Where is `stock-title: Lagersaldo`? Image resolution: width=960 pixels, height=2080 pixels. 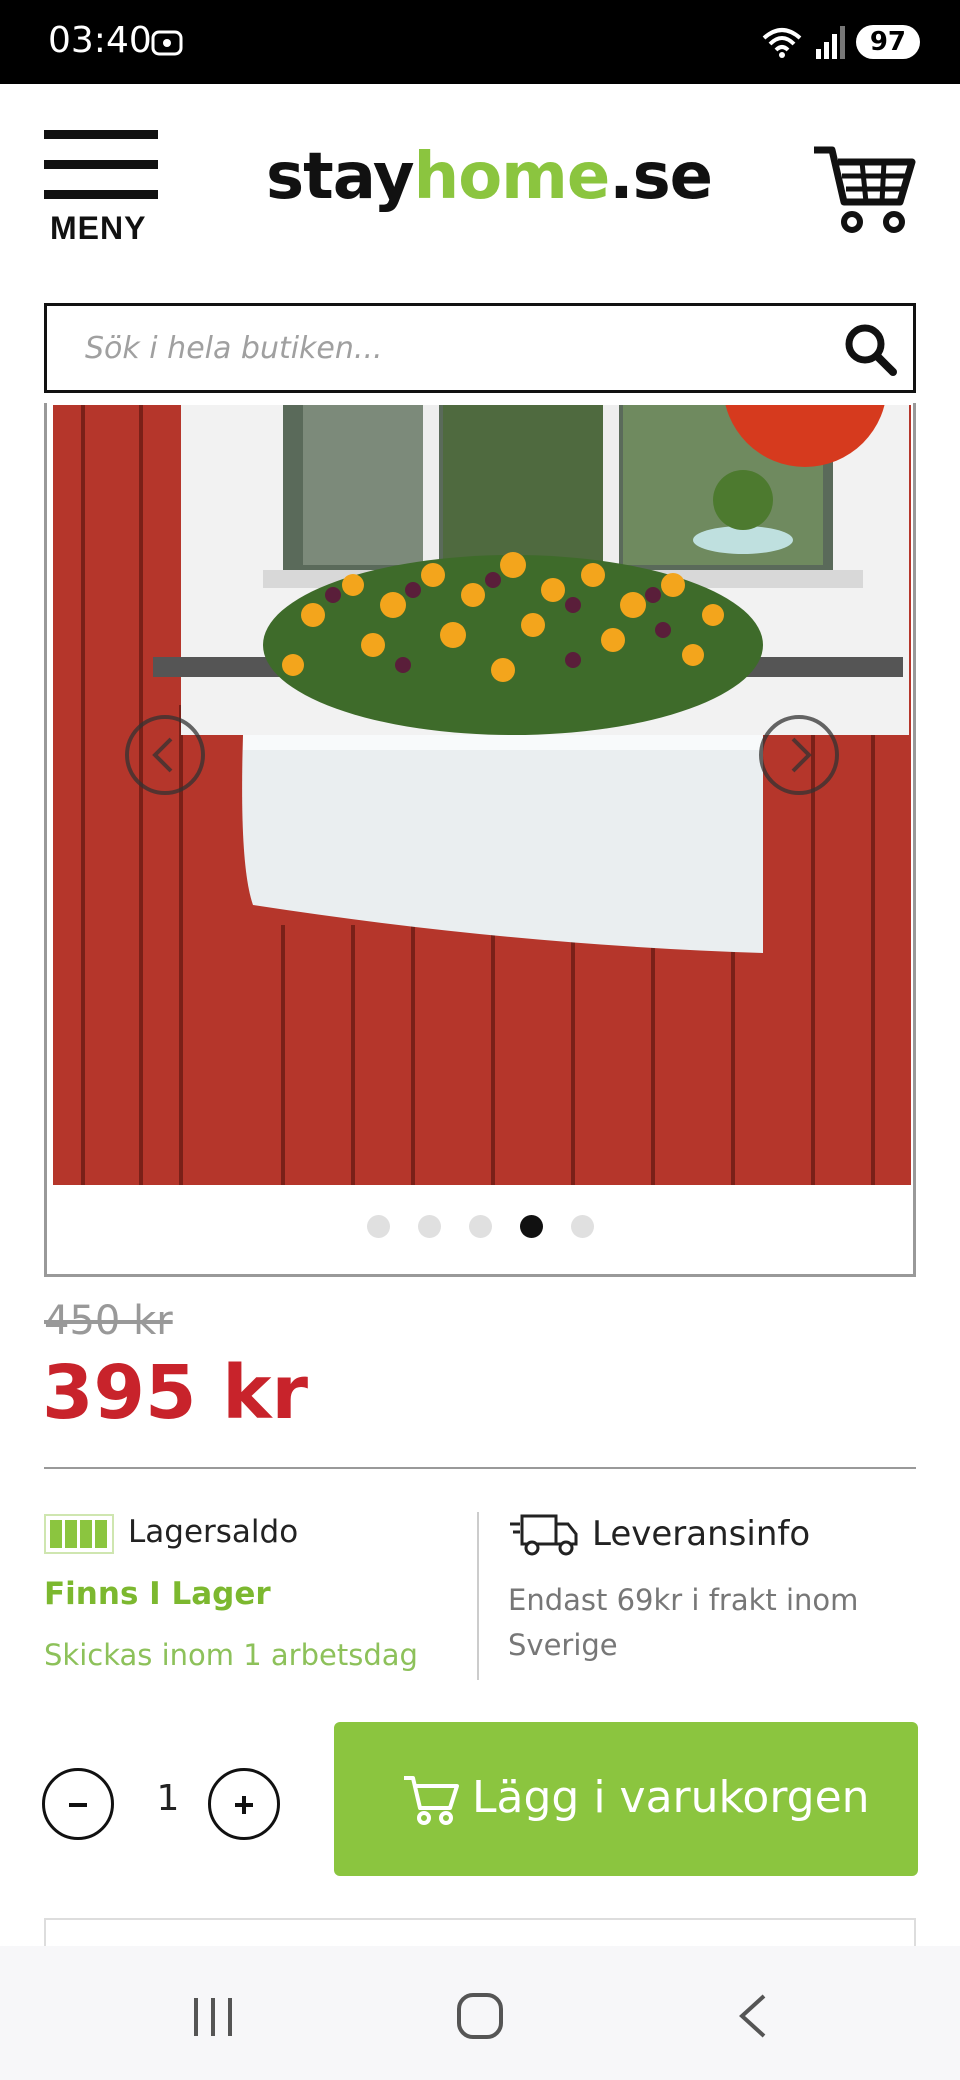 stock-title: Lagersaldo is located at coordinates (213, 1532).